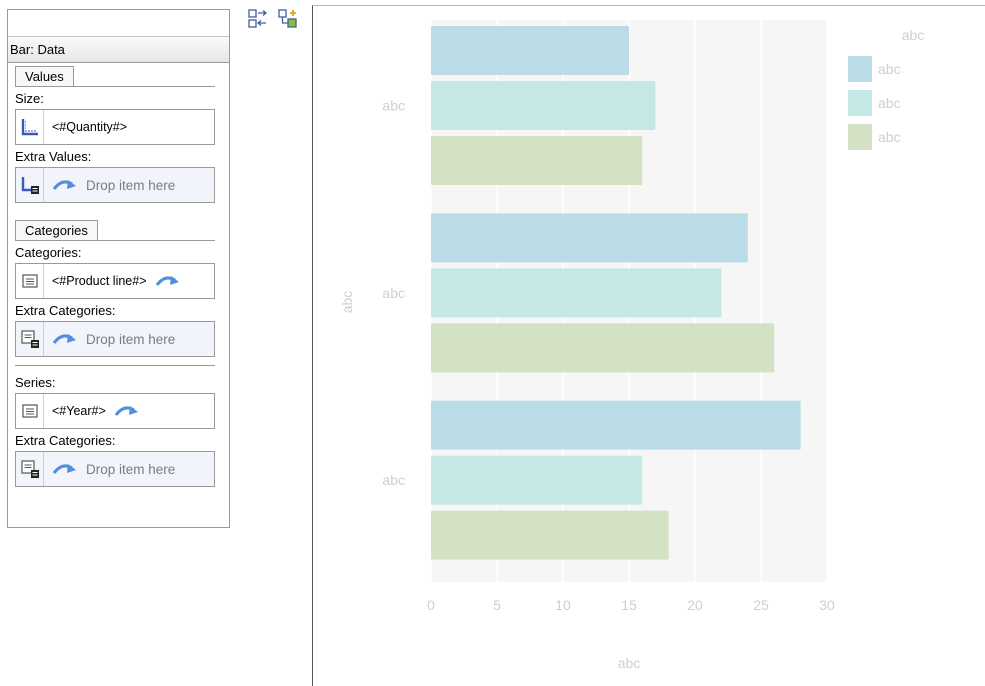 The height and width of the screenshot is (686, 985). What do you see at coordinates (288, 19) in the screenshot?
I see `add-item-icon` at bounding box center [288, 19].